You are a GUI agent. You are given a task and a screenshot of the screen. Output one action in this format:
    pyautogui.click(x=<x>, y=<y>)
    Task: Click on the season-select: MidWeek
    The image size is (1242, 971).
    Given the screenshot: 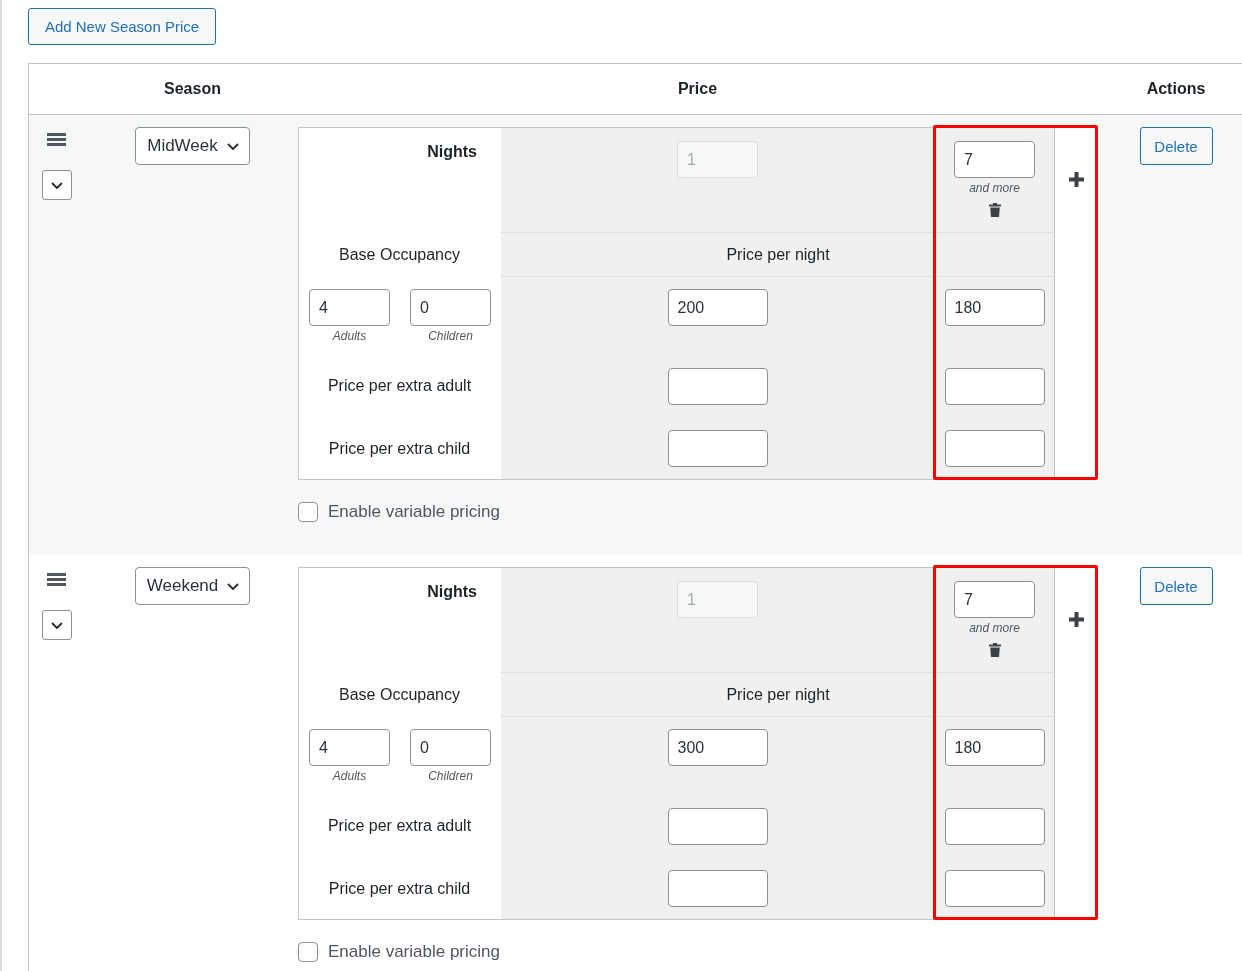 What is the action you would take?
    pyautogui.click(x=192, y=146)
    